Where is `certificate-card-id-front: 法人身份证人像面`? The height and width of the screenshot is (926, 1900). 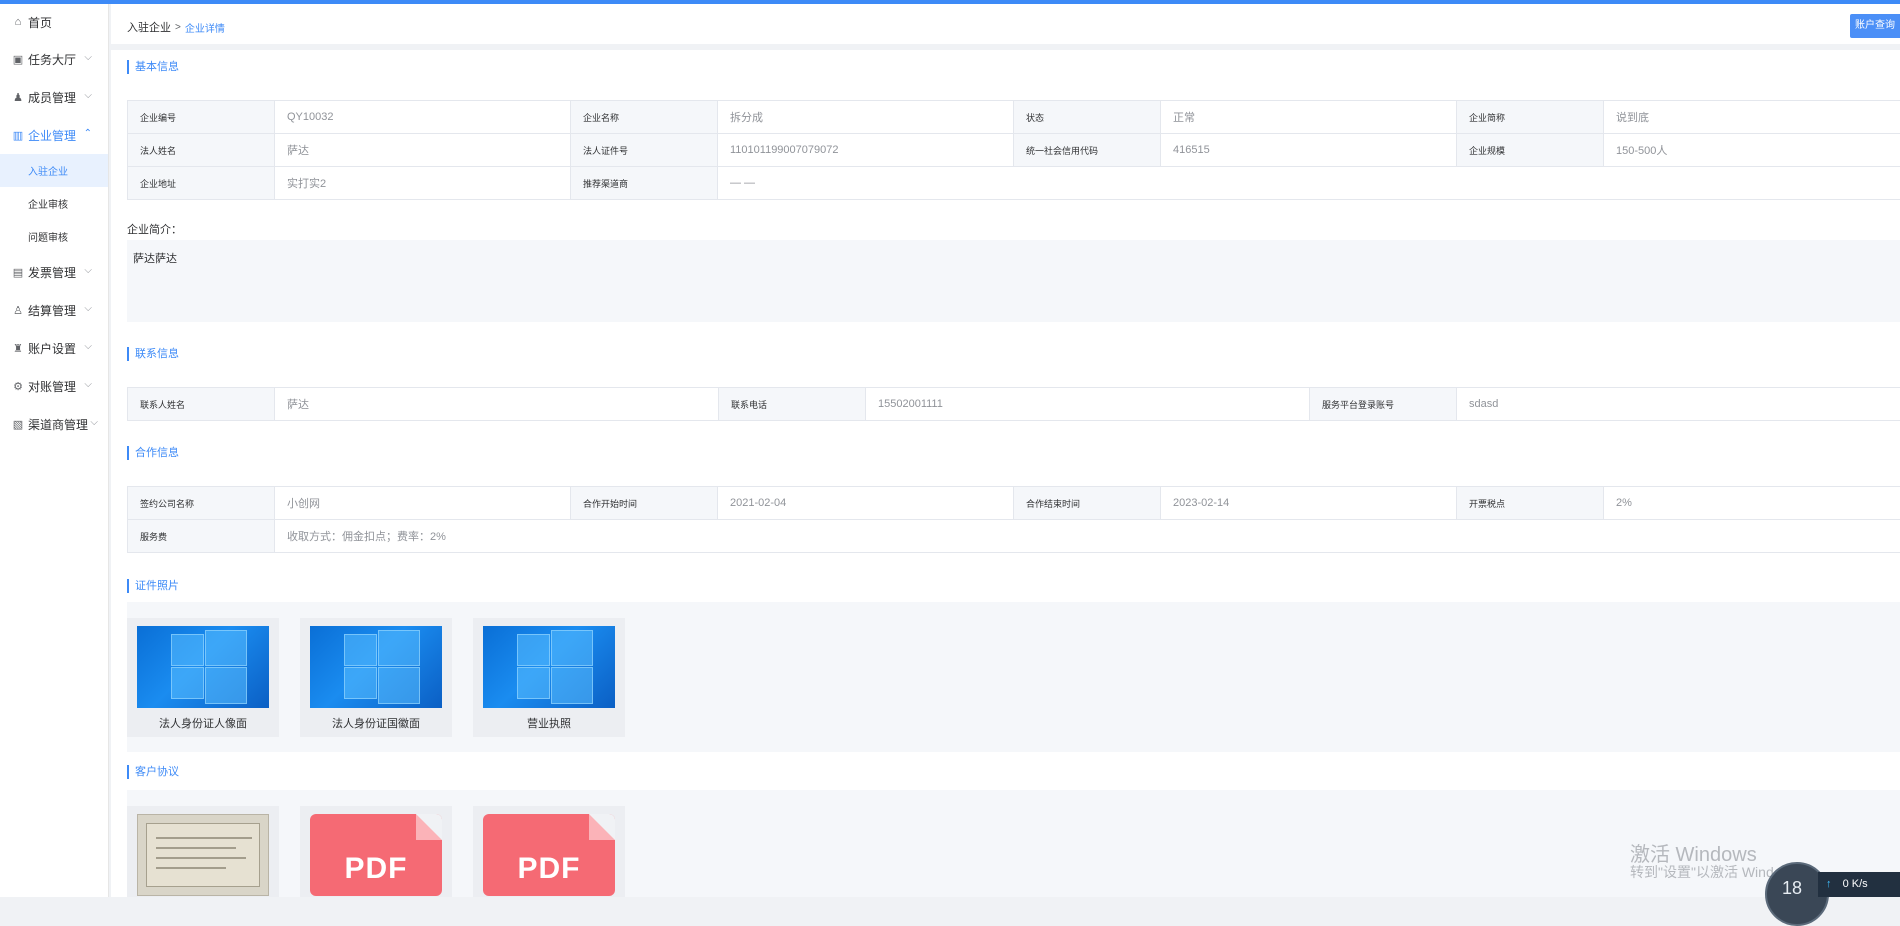
certificate-card-id-front: 法人身份证人像面 is located at coordinates (203, 677).